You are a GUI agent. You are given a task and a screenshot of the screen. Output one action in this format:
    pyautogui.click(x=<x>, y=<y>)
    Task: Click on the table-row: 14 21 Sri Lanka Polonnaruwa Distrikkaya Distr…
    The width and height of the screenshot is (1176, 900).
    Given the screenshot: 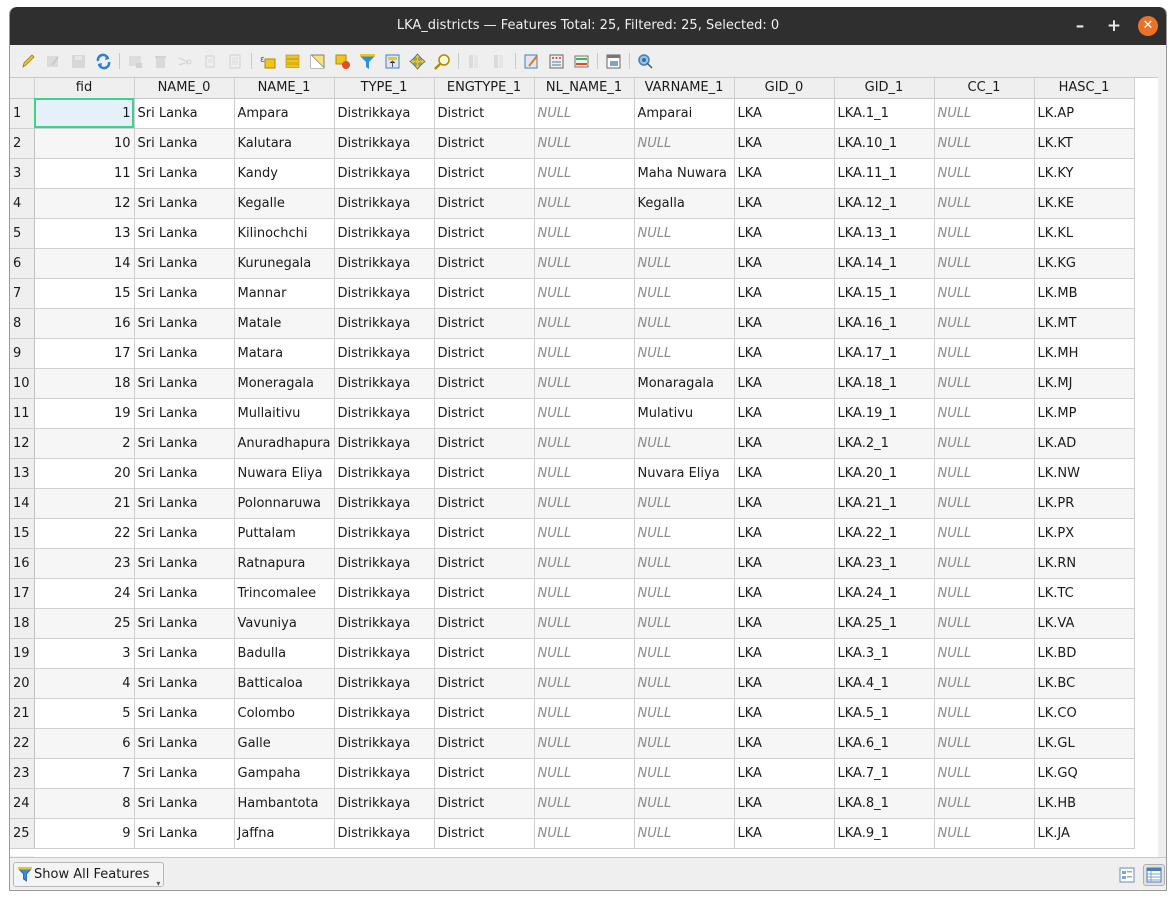 What is the action you would take?
    pyautogui.click(x=572, y=503)
    